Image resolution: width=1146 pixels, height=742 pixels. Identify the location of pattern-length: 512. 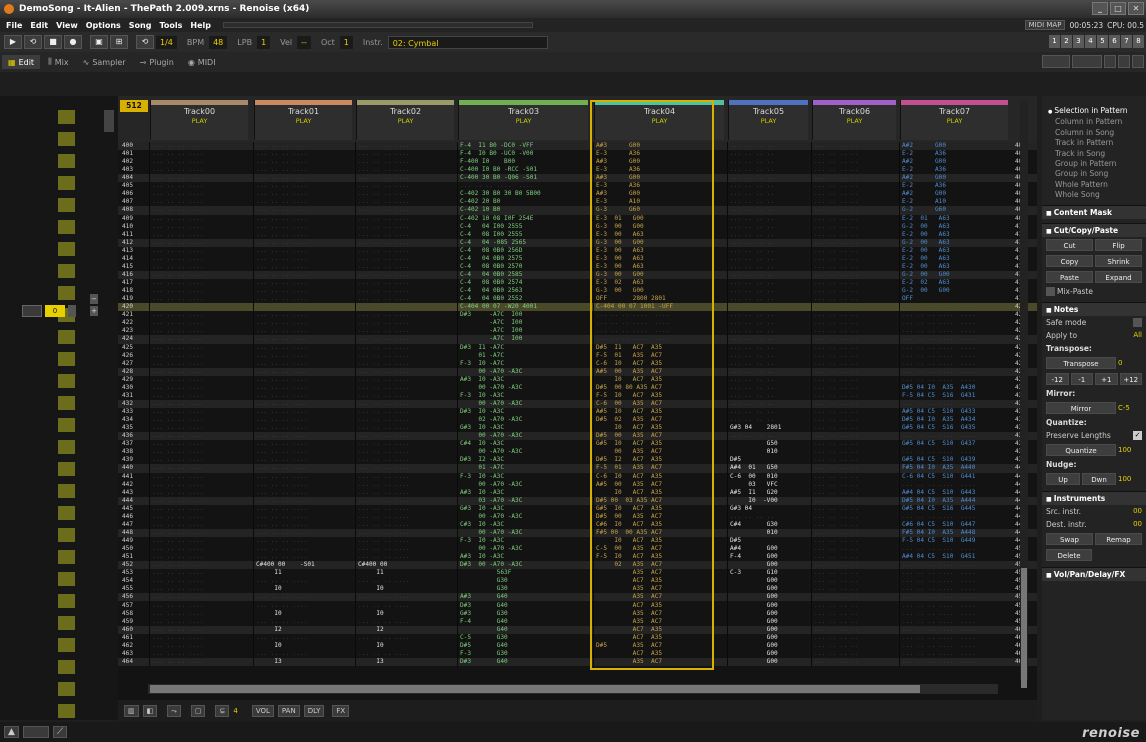
(134, 106).